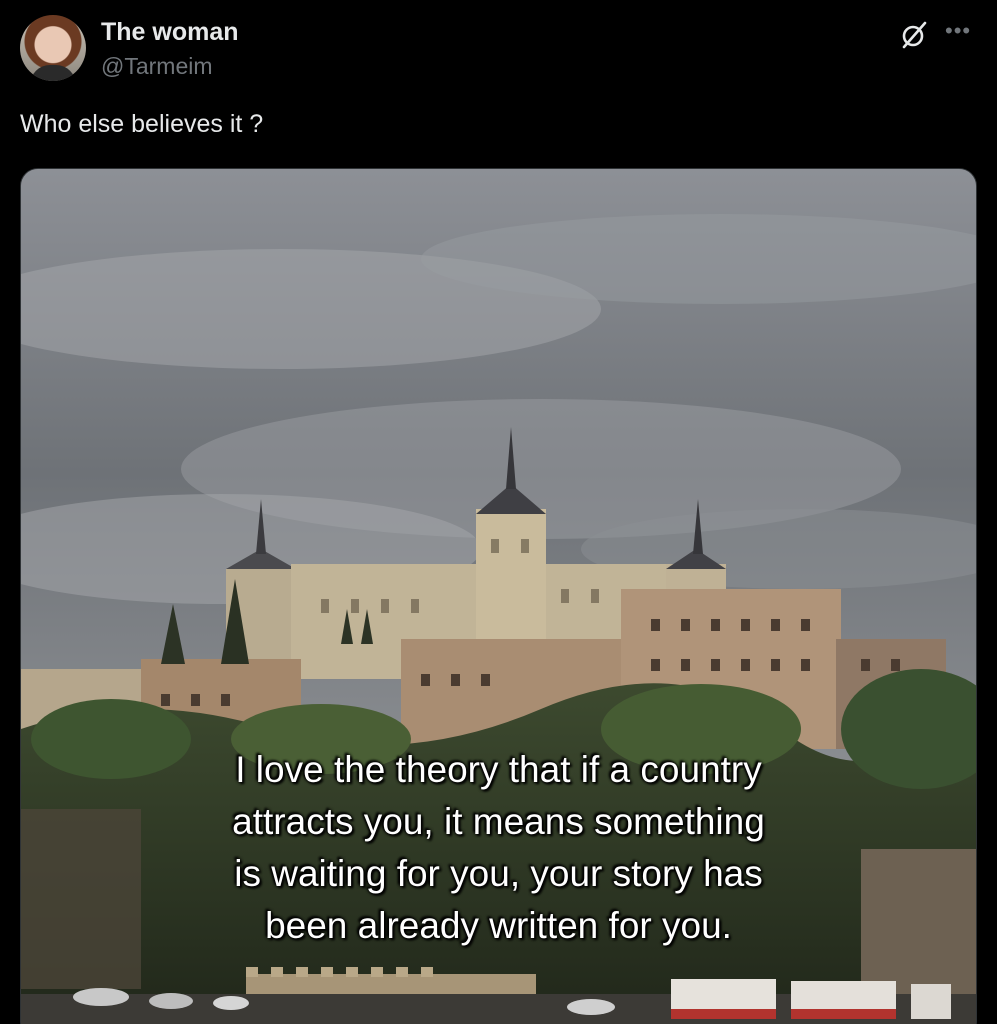  I want to click on author-display-name: The woman, so click(170, 32).